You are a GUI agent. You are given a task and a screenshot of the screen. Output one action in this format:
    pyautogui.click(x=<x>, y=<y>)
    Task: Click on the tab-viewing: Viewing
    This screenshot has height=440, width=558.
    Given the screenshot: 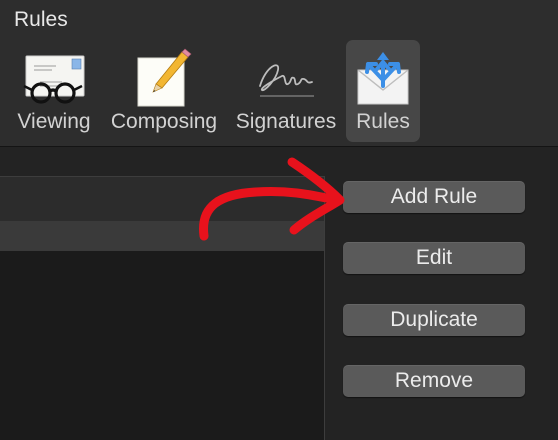 What is the action you would take?
    pyautogui.click(x=54, y=91)
    